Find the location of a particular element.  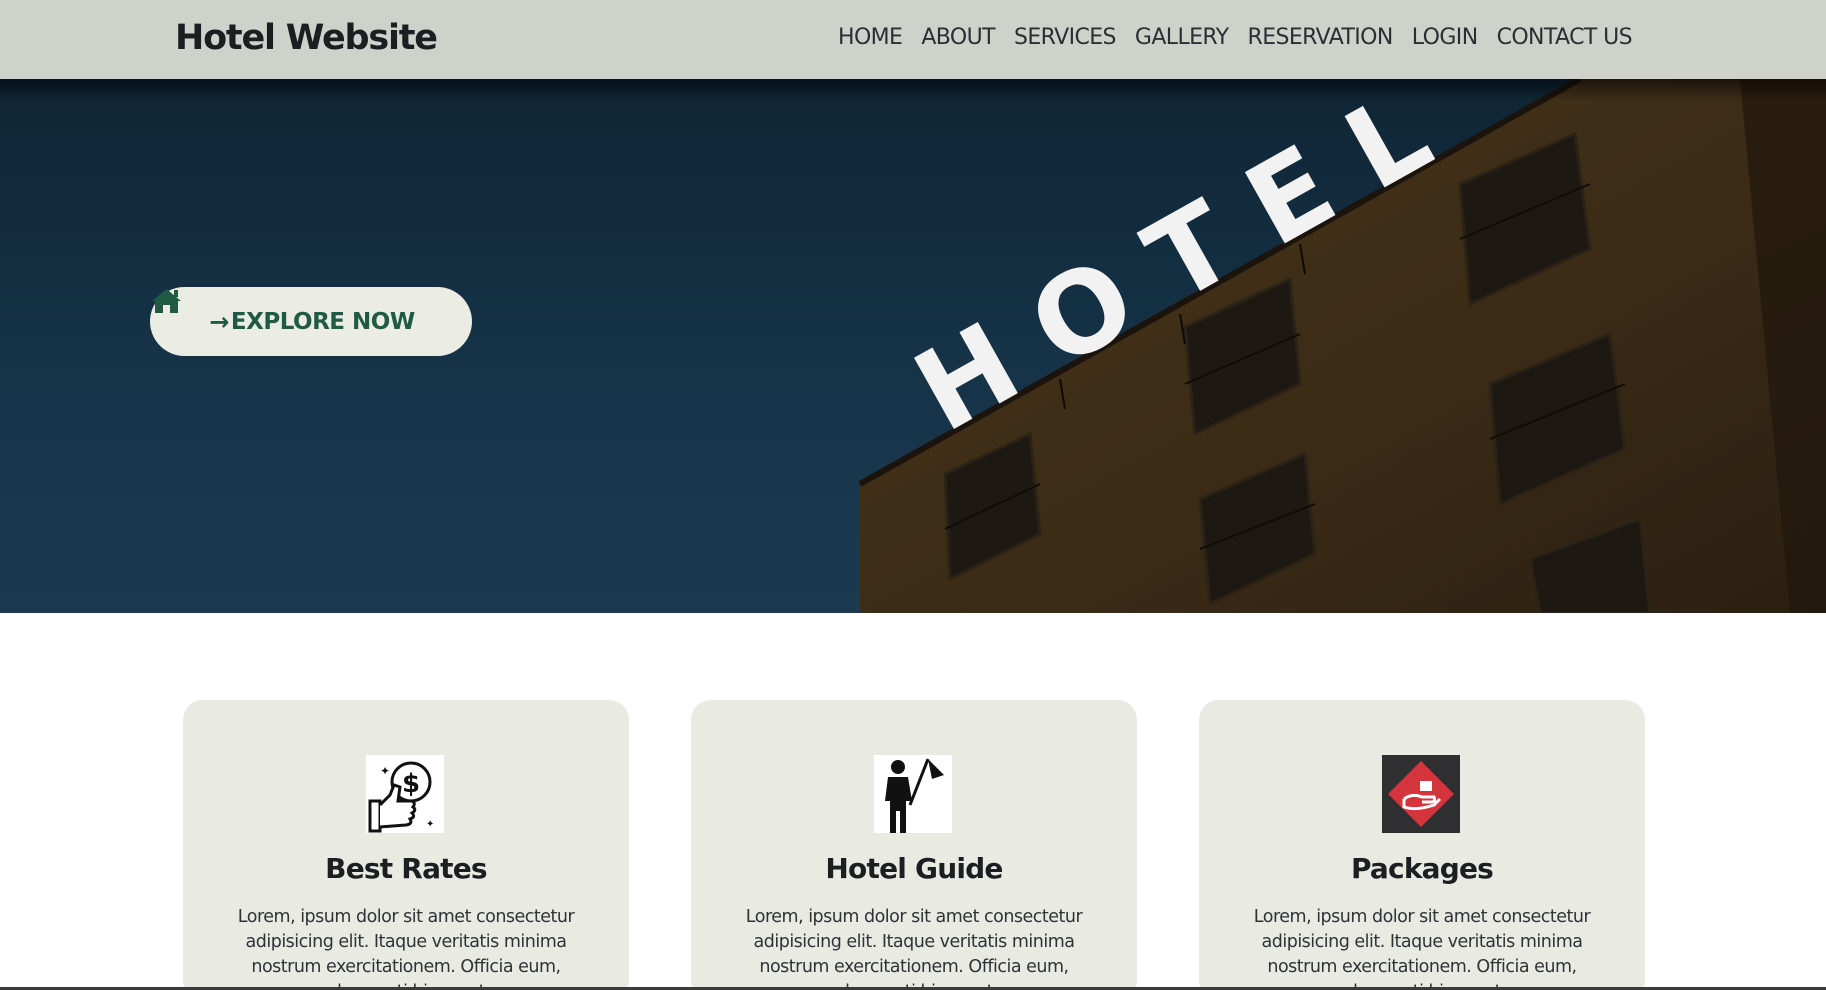

package-hand-icon is located at coordinates (1421, 794).